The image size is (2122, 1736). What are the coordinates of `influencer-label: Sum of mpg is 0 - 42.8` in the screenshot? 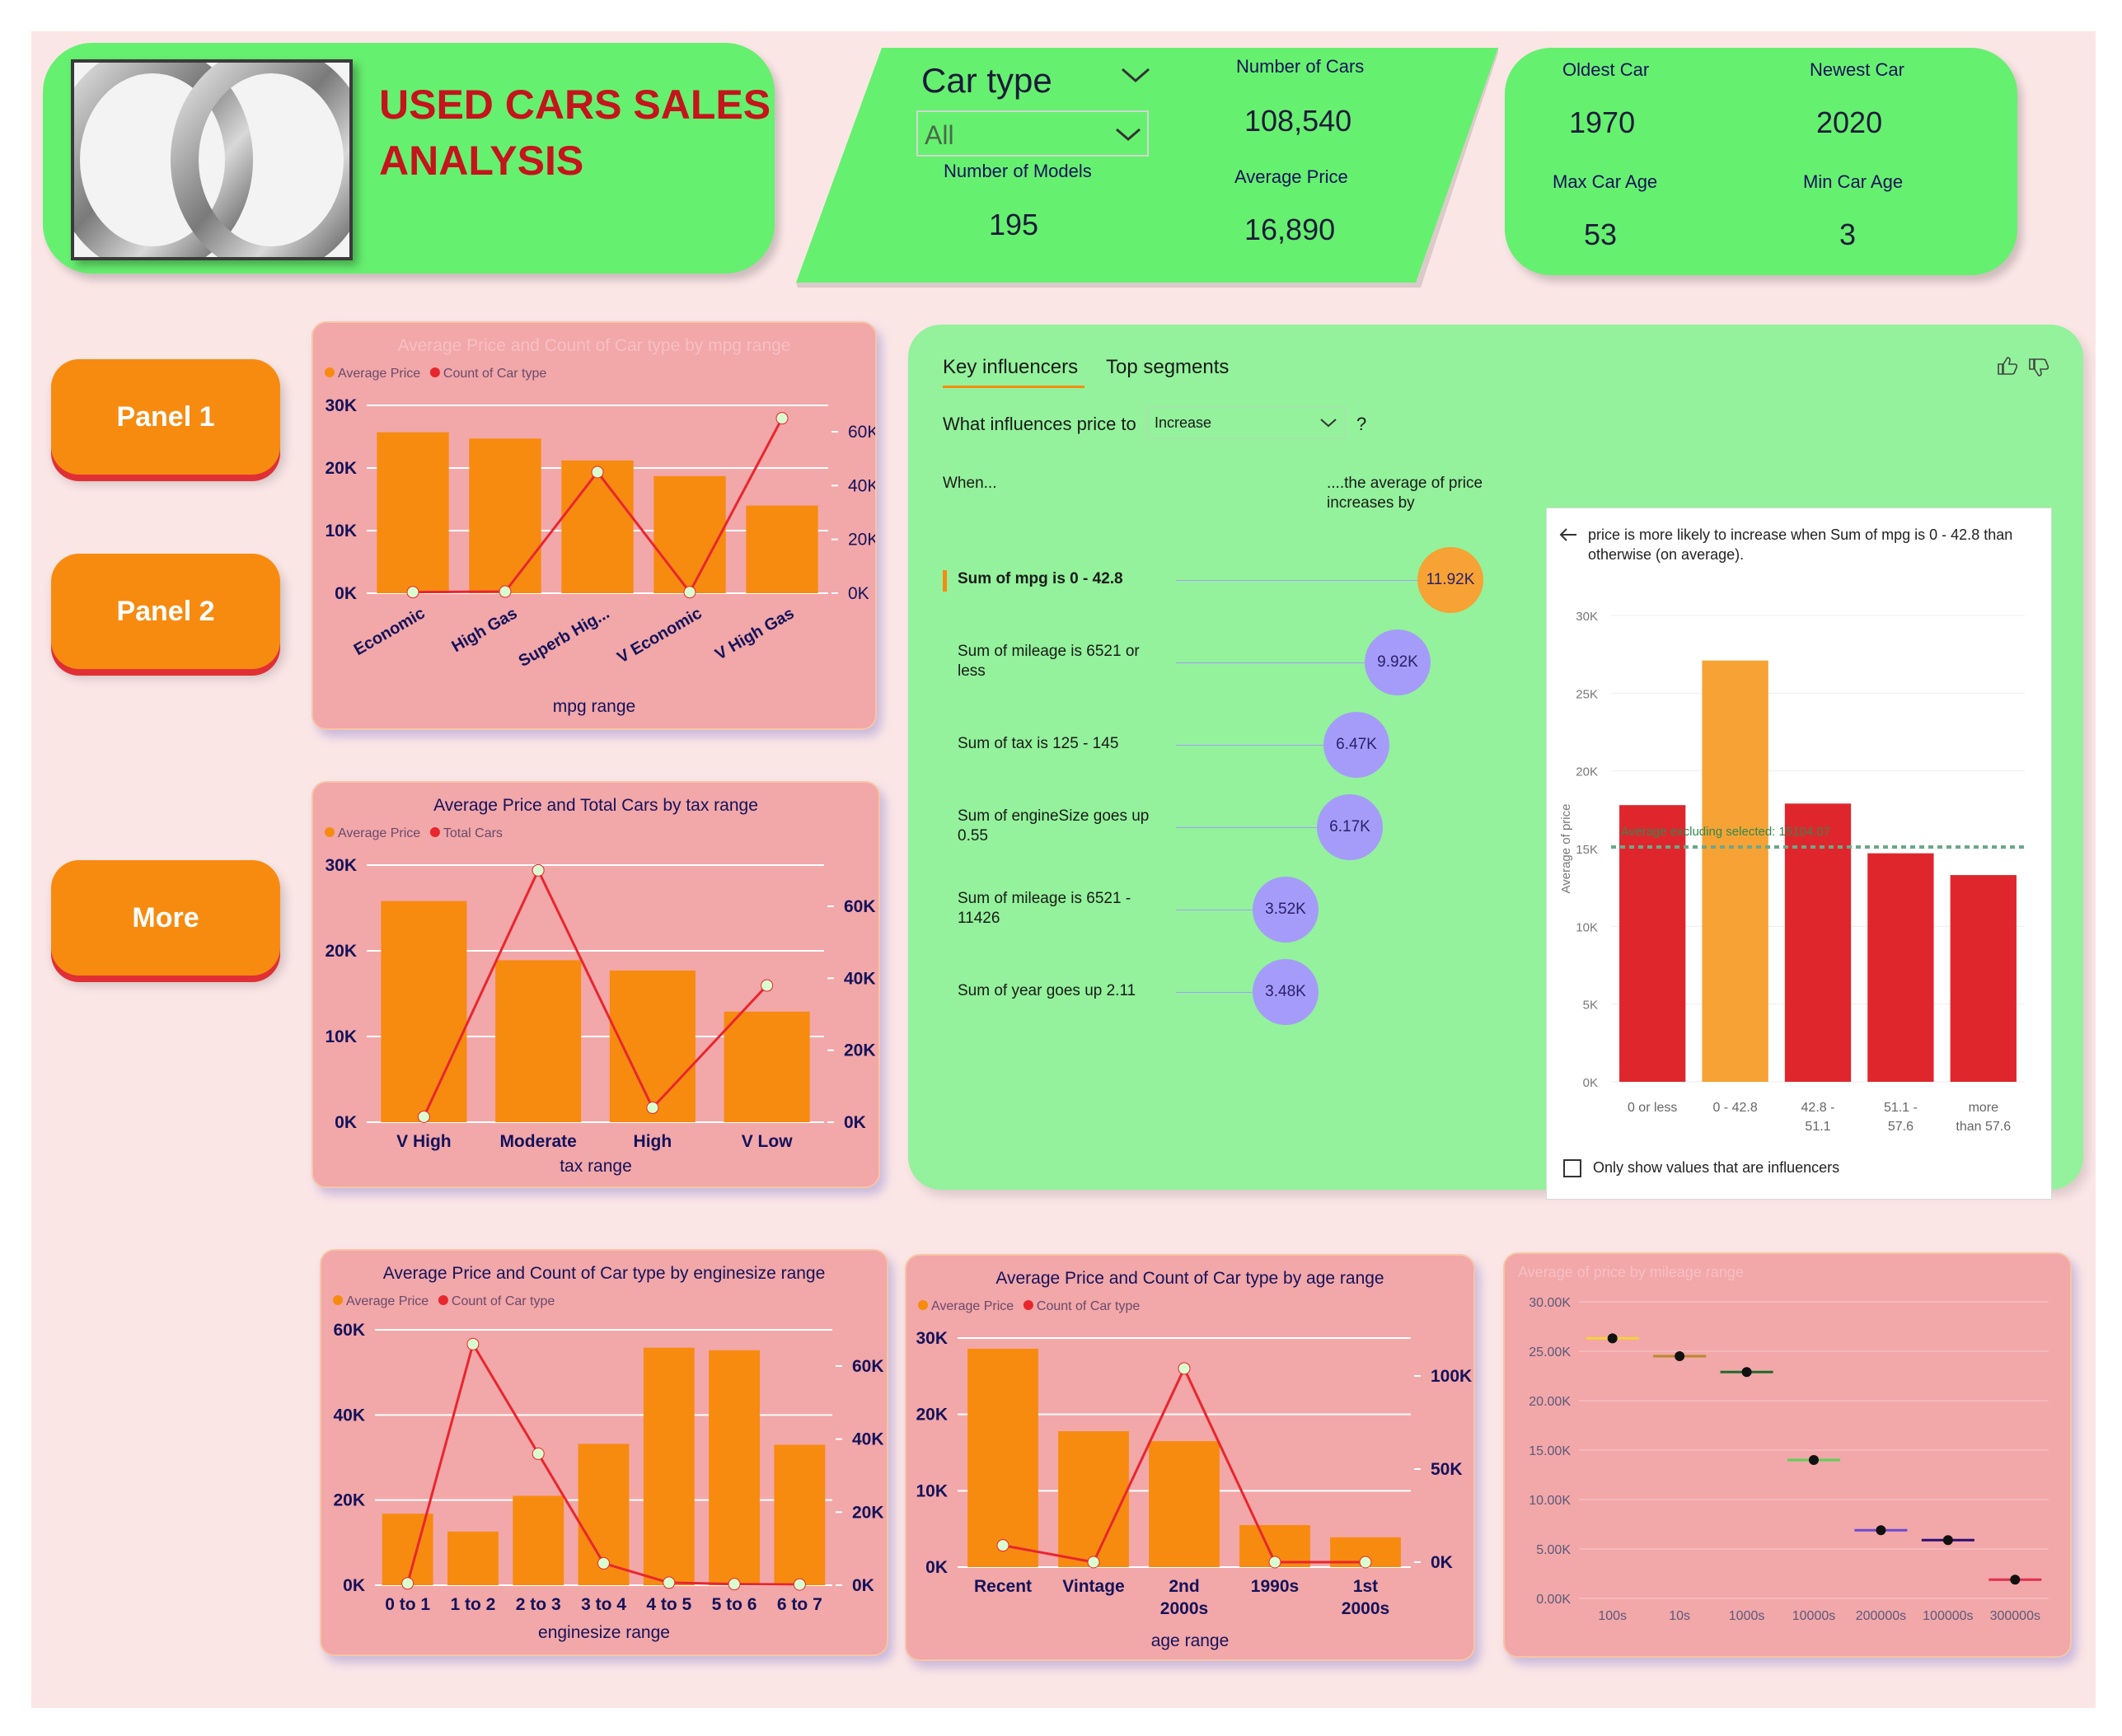 It's located at (1040, 578).